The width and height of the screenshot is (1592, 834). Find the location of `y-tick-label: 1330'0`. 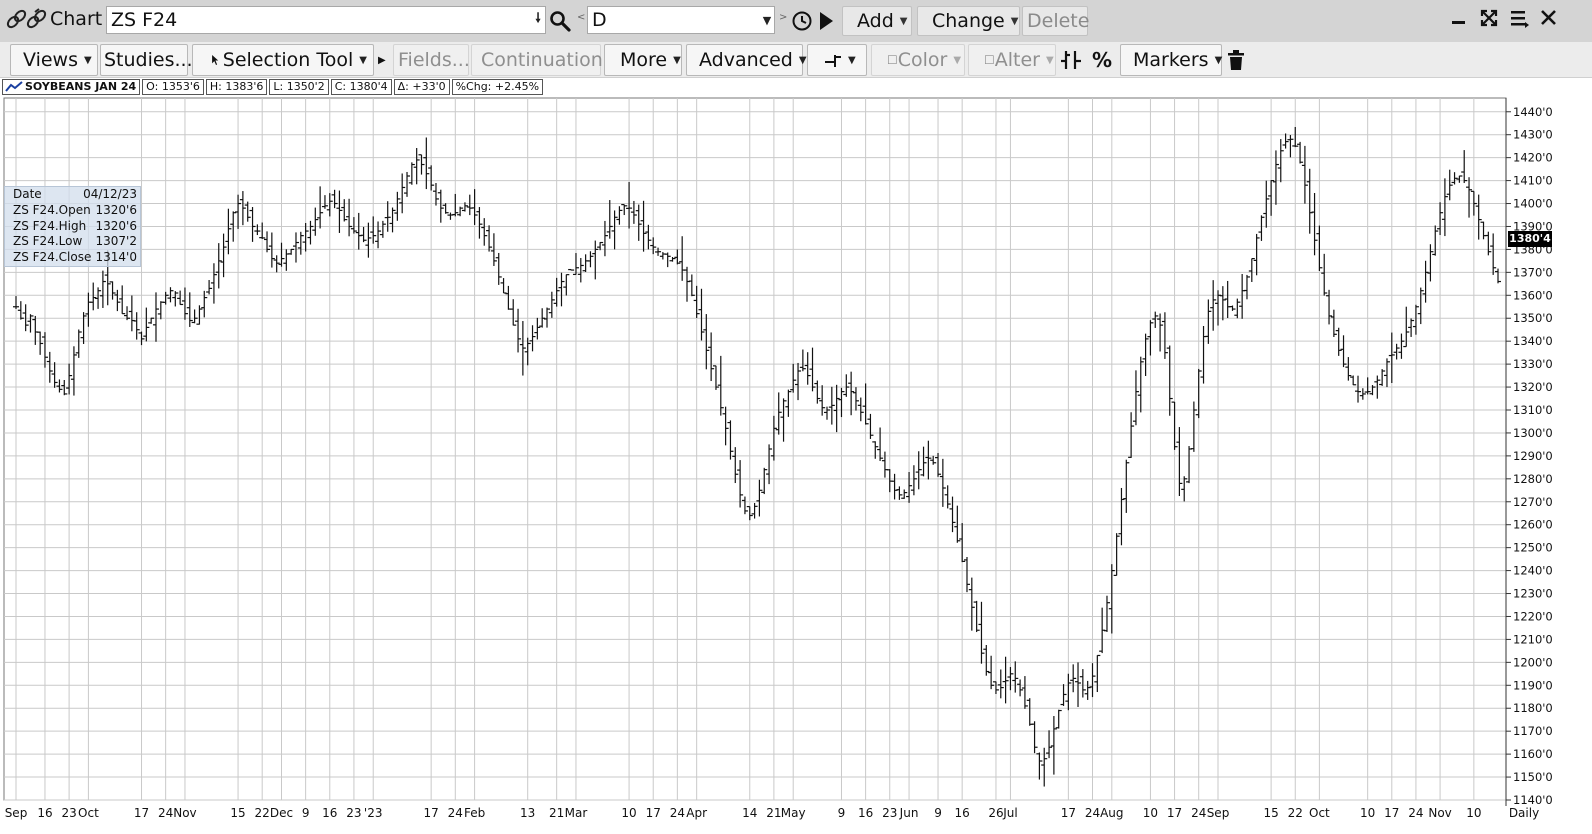

y-tick-label: 1330'0 is located at coordinates (1533, 364).